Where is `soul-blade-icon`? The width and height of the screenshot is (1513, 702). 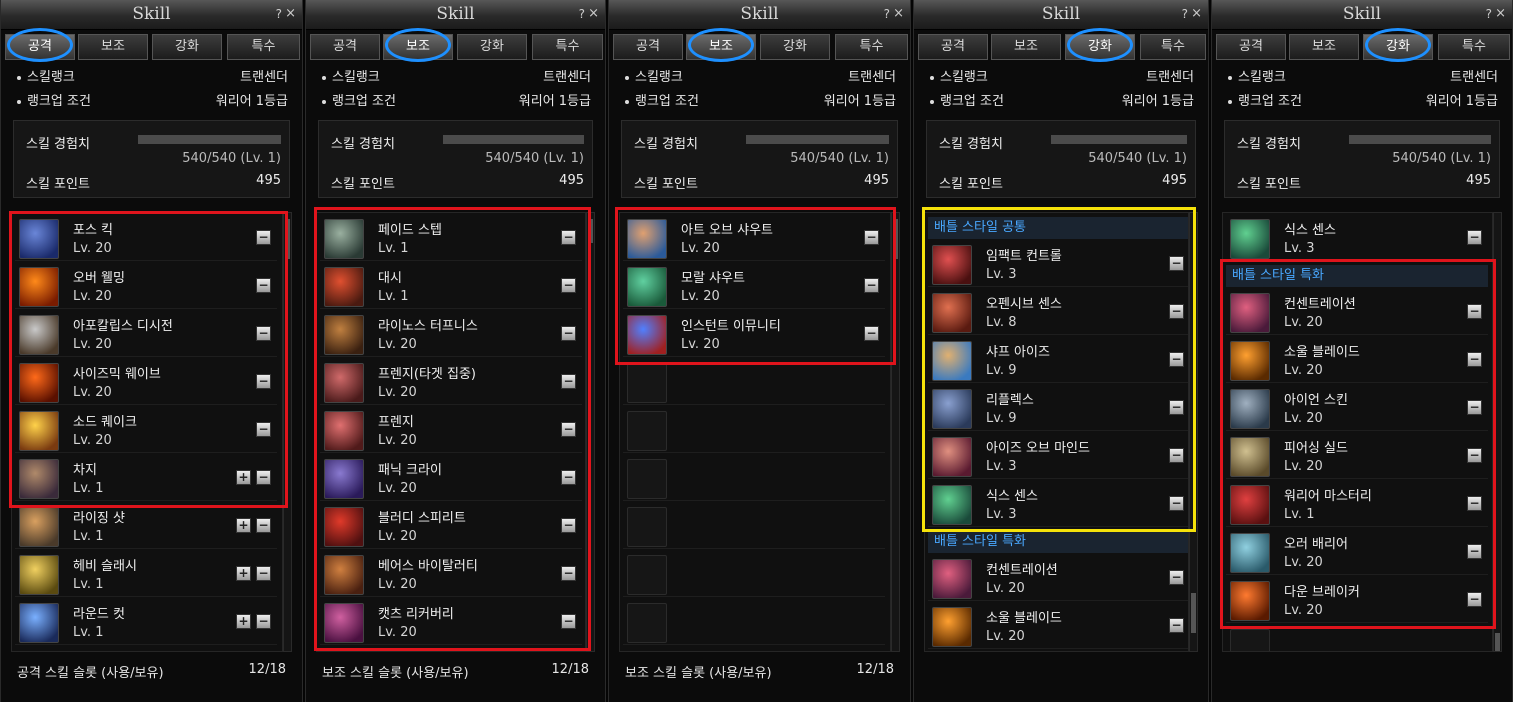
soul-blade-icon is located at coordinates (952, 627).